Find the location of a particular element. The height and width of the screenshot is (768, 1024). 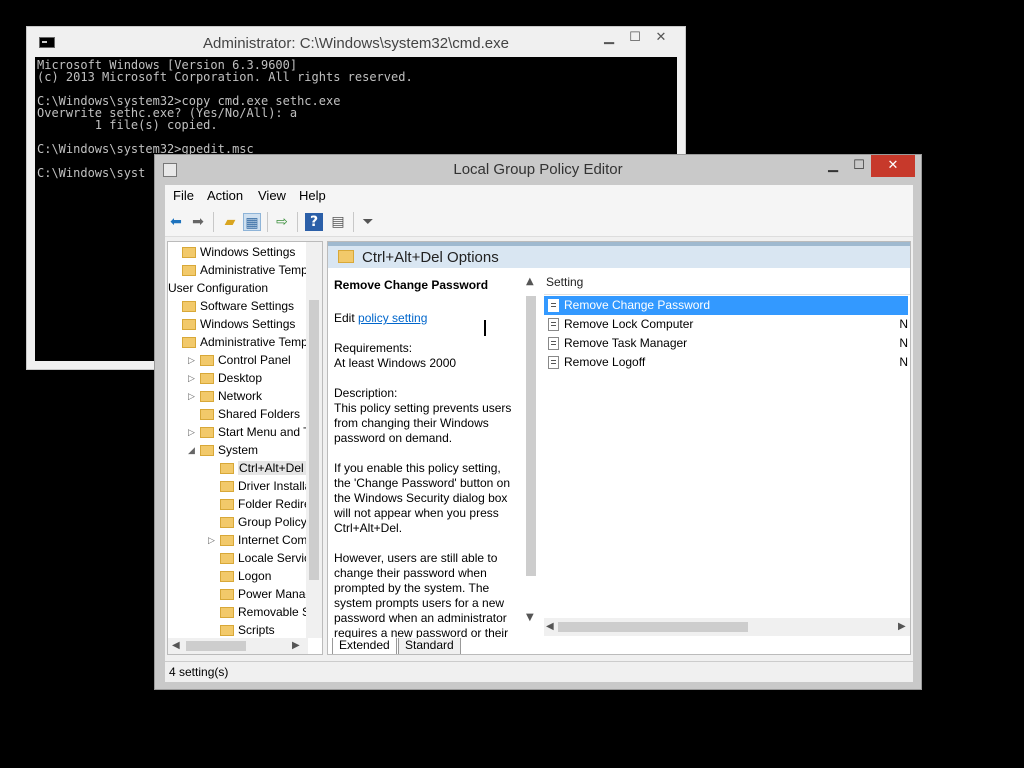

forward-icon: ➡ is located at coordinates (198, 222).